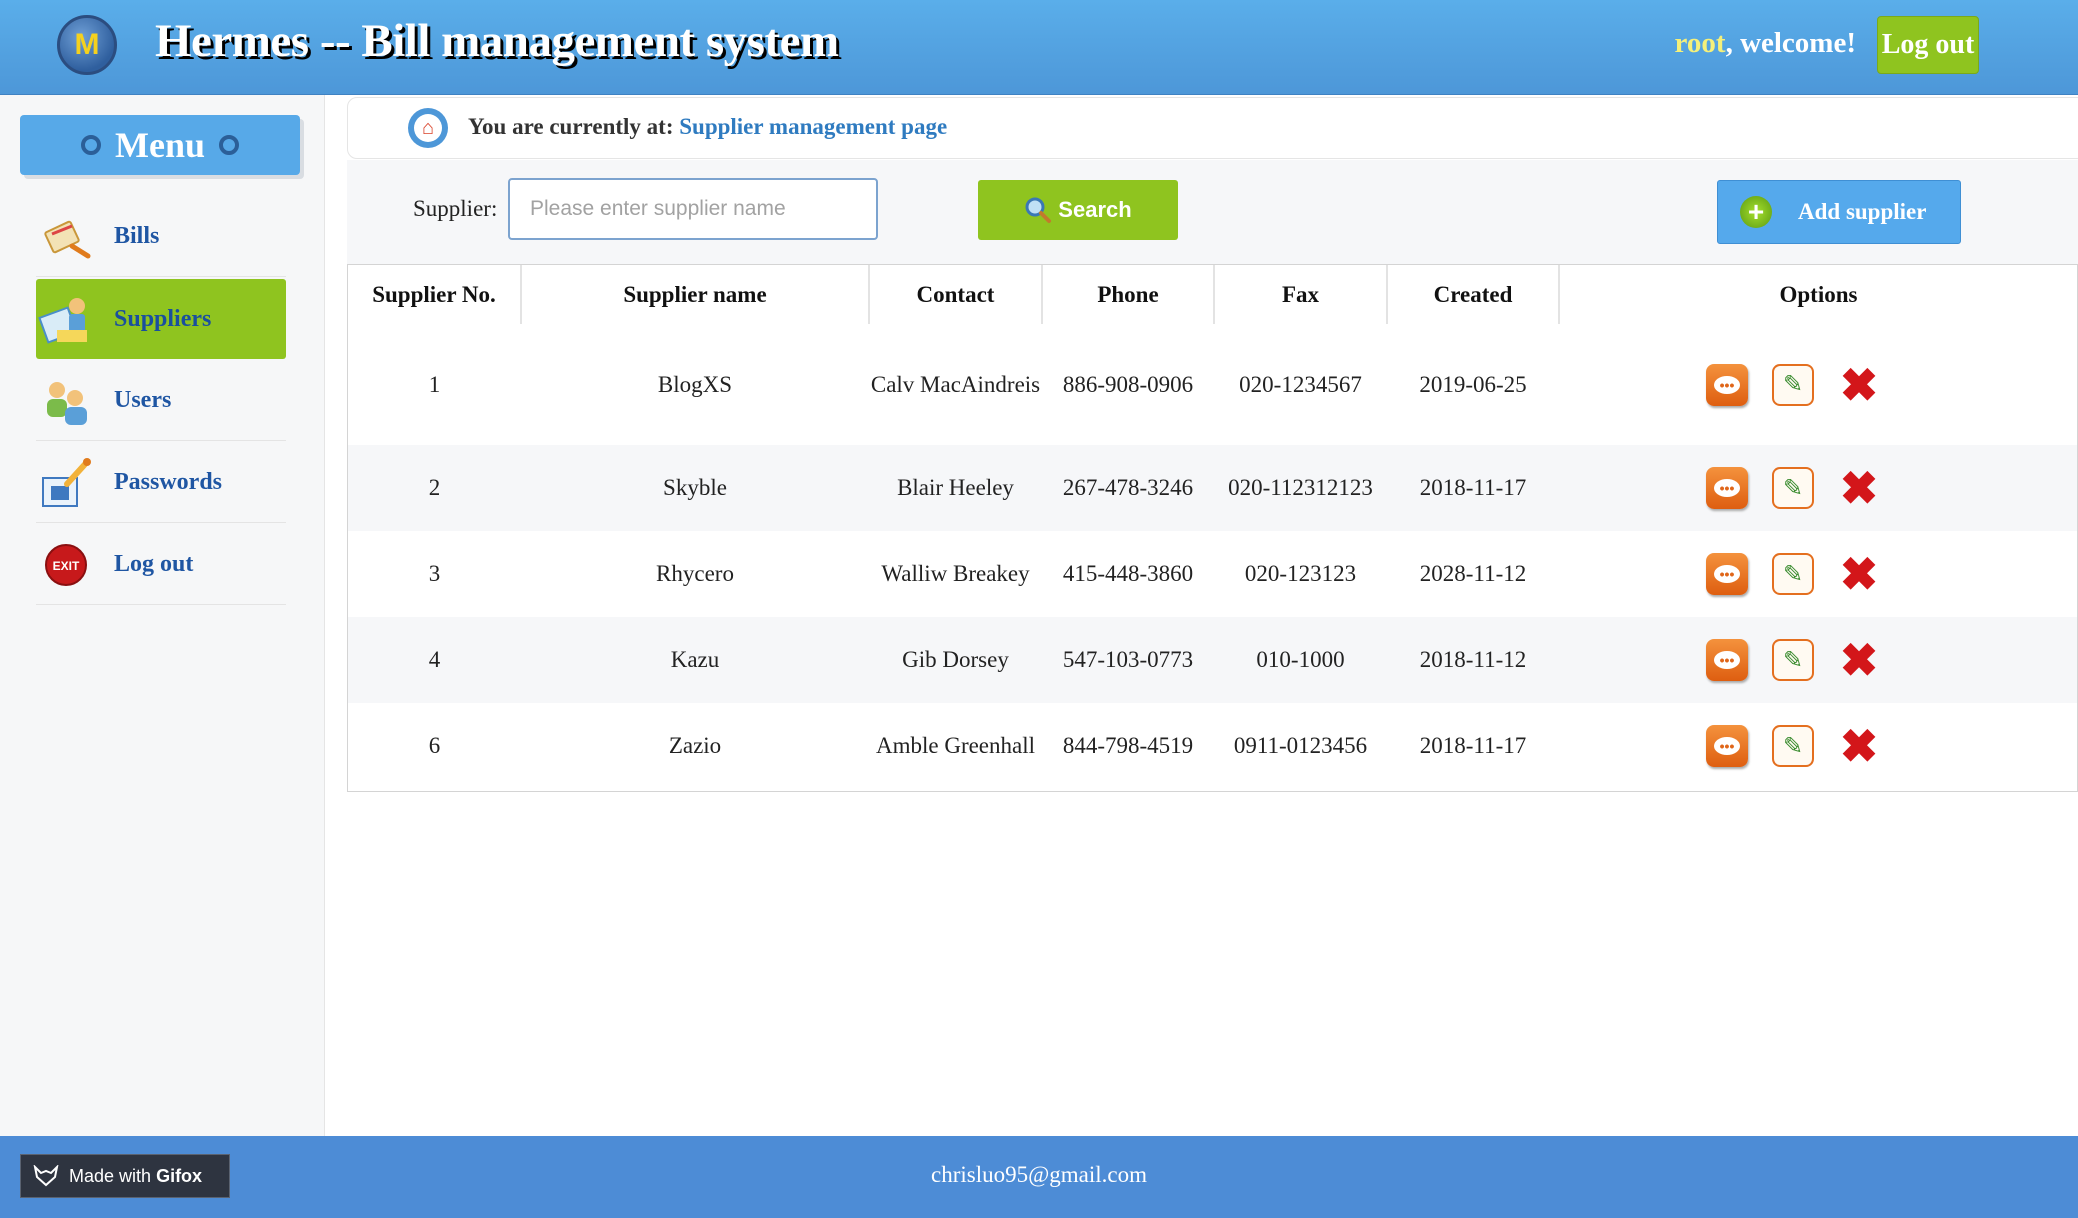  Describe the element at coordinates (695, 384) in the screenshot. I see `supplier-name-cell: BlogXS` at that location.